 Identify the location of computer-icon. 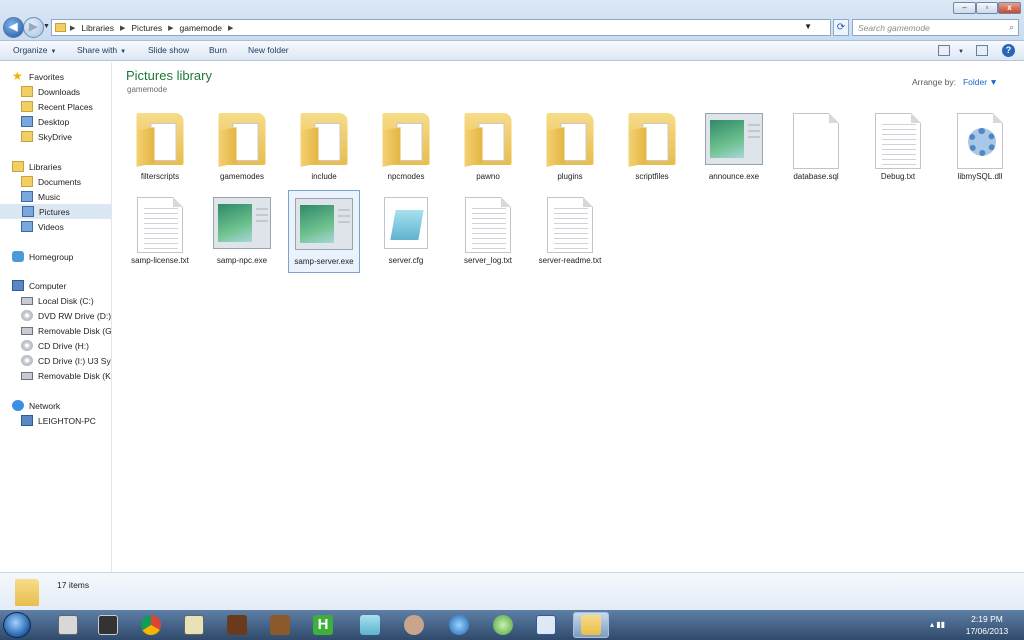
(27, 420).